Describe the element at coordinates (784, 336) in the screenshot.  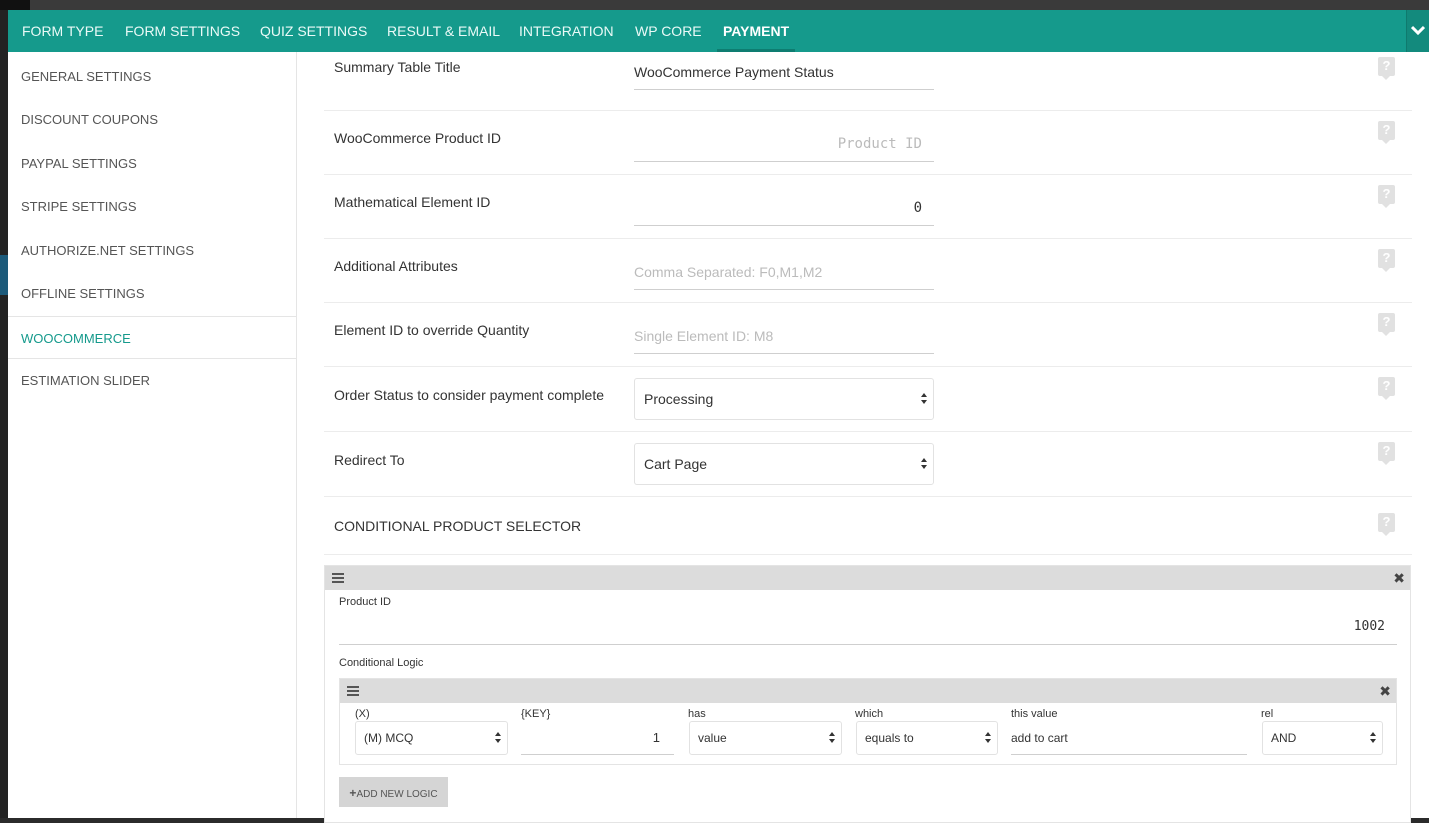
I see `override-quantity-input` at that location.